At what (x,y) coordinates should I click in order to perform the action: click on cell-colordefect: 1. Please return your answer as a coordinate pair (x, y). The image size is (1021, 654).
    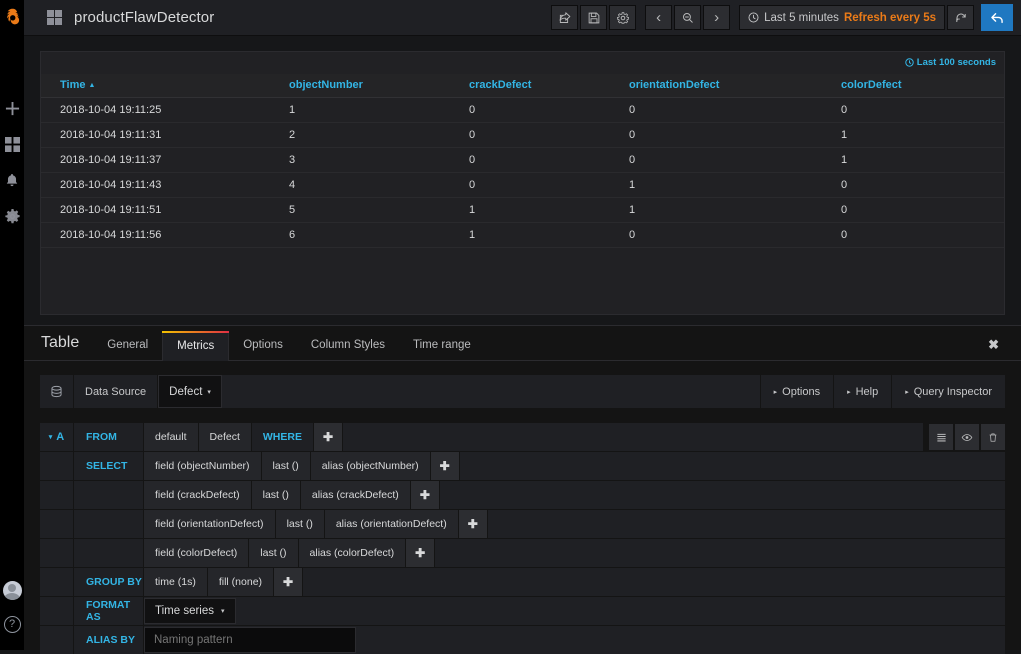
    Looking at the image, I should click on (922, 135).